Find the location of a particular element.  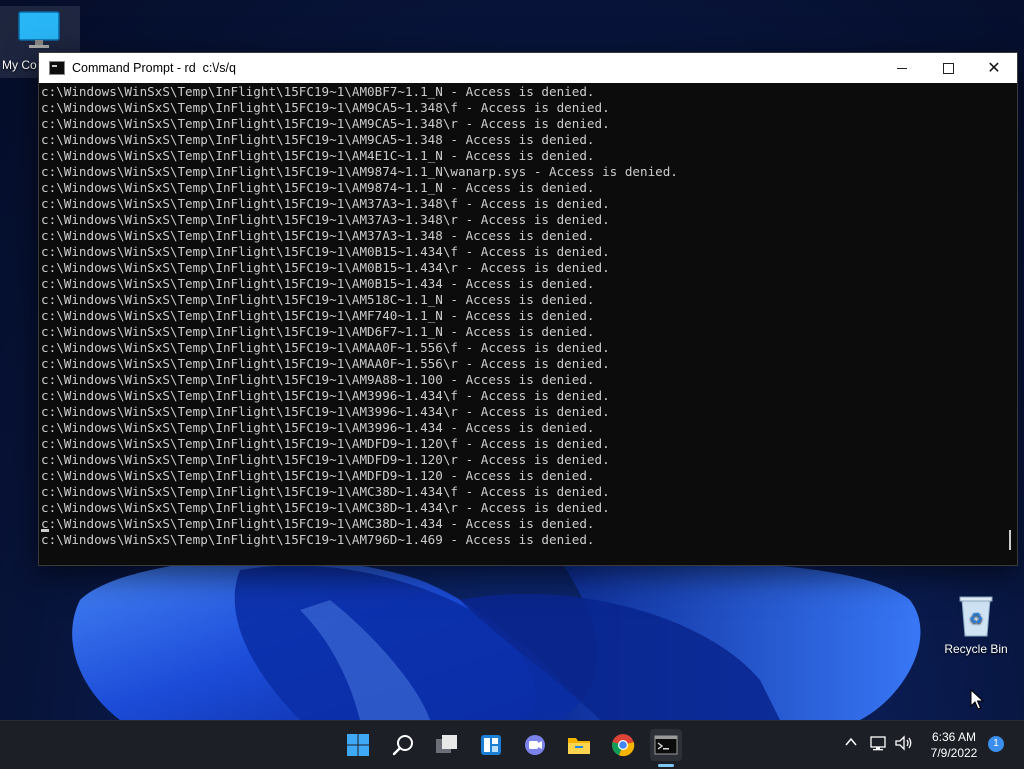

command-prompt-button is located at coordinates (666, 745).